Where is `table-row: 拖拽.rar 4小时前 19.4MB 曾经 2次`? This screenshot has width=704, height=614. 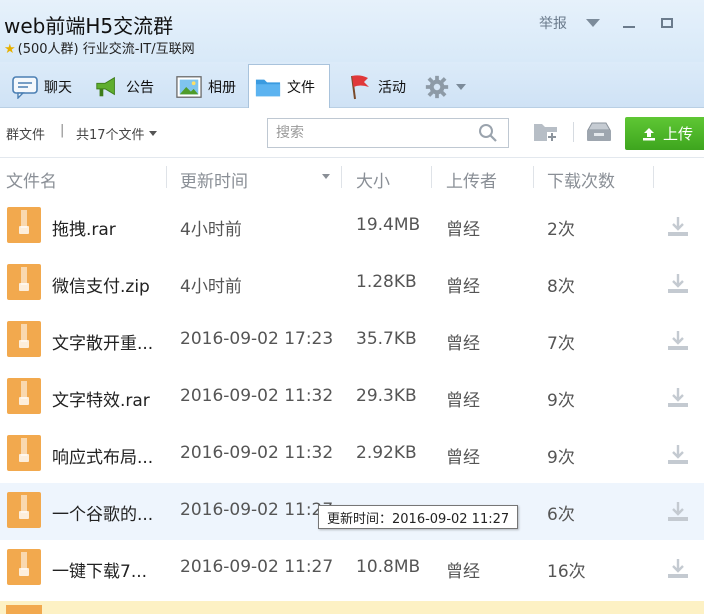 table-row: 拖拽.rar 4小时前 19.4MB 曾经 2次 is located at coordinates (352, 226).